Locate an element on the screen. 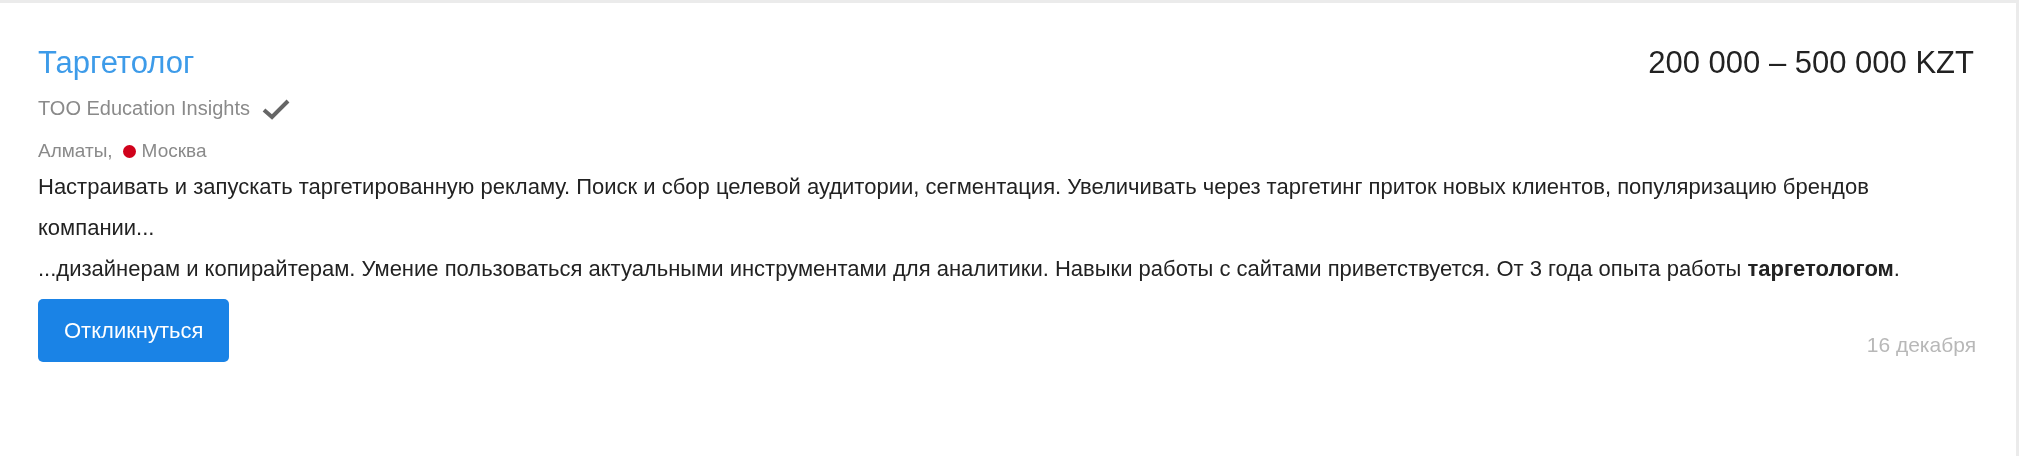 This screenshot has height=456, width=2019. location: Москва is located at coordinates (174, 151).